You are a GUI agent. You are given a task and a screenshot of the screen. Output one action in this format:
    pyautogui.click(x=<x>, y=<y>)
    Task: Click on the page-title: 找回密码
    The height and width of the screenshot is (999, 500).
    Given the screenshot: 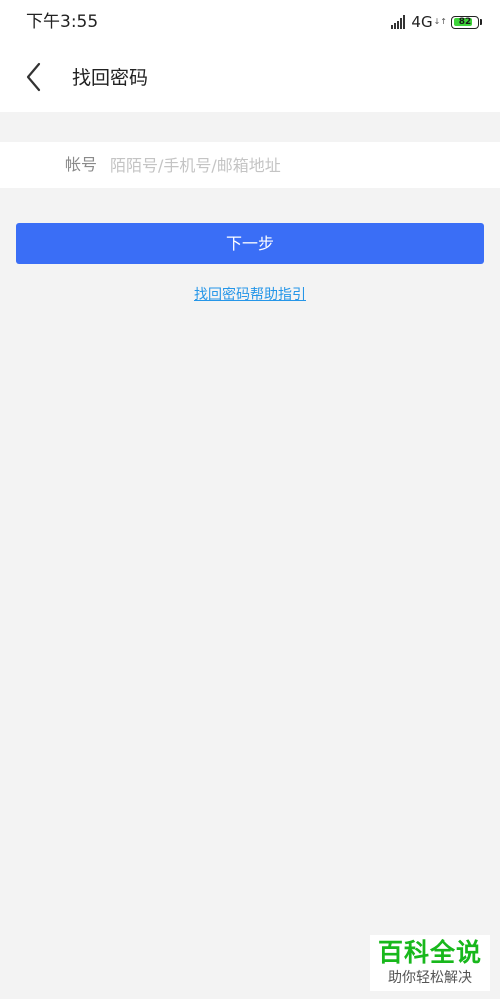 What is the action you would take?
    pyautogui.click(x=110, y=78)
    